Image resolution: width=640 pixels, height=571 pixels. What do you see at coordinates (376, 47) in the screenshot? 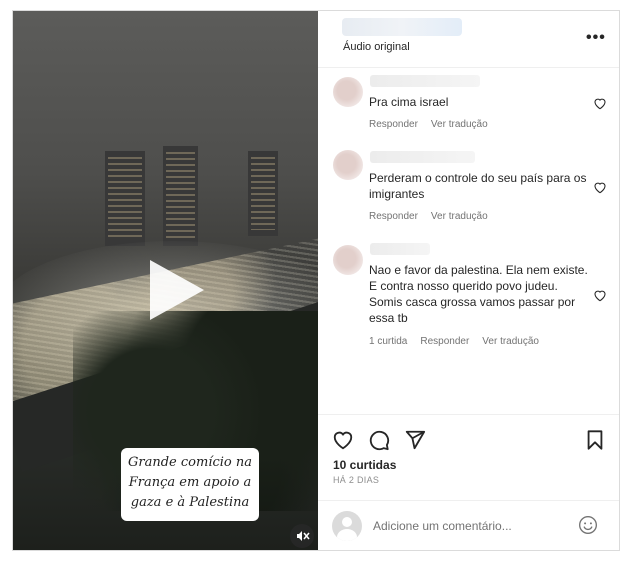
I see `audio-label: Áudio original` at bounding box center [376, 47].